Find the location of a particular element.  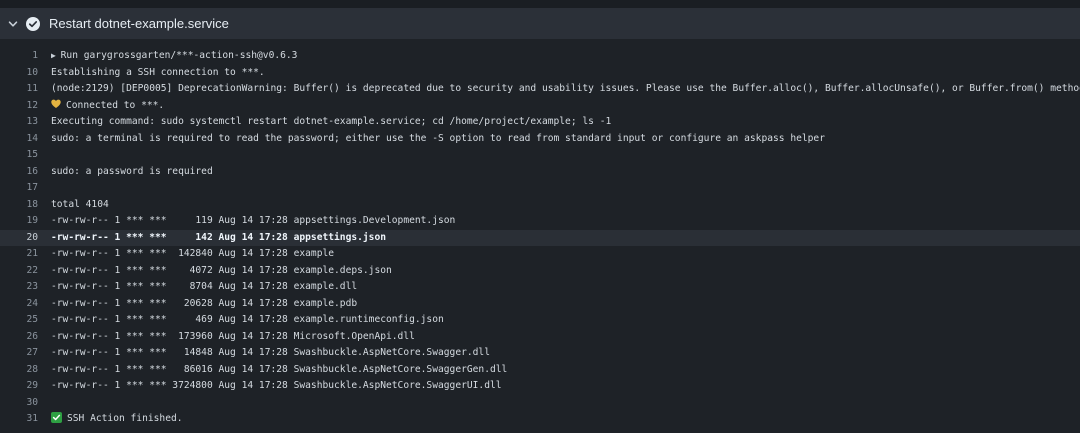

top-strip is located at coordinates (540, 4).